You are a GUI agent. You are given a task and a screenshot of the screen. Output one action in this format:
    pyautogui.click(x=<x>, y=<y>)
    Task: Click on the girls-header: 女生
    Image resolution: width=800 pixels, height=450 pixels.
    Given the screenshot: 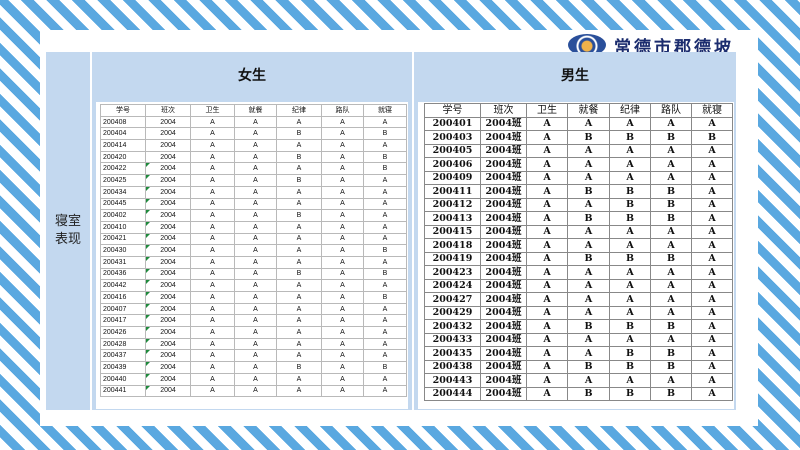 What is the action you would take?
    pyautogui.click(x=252, y=75)
    